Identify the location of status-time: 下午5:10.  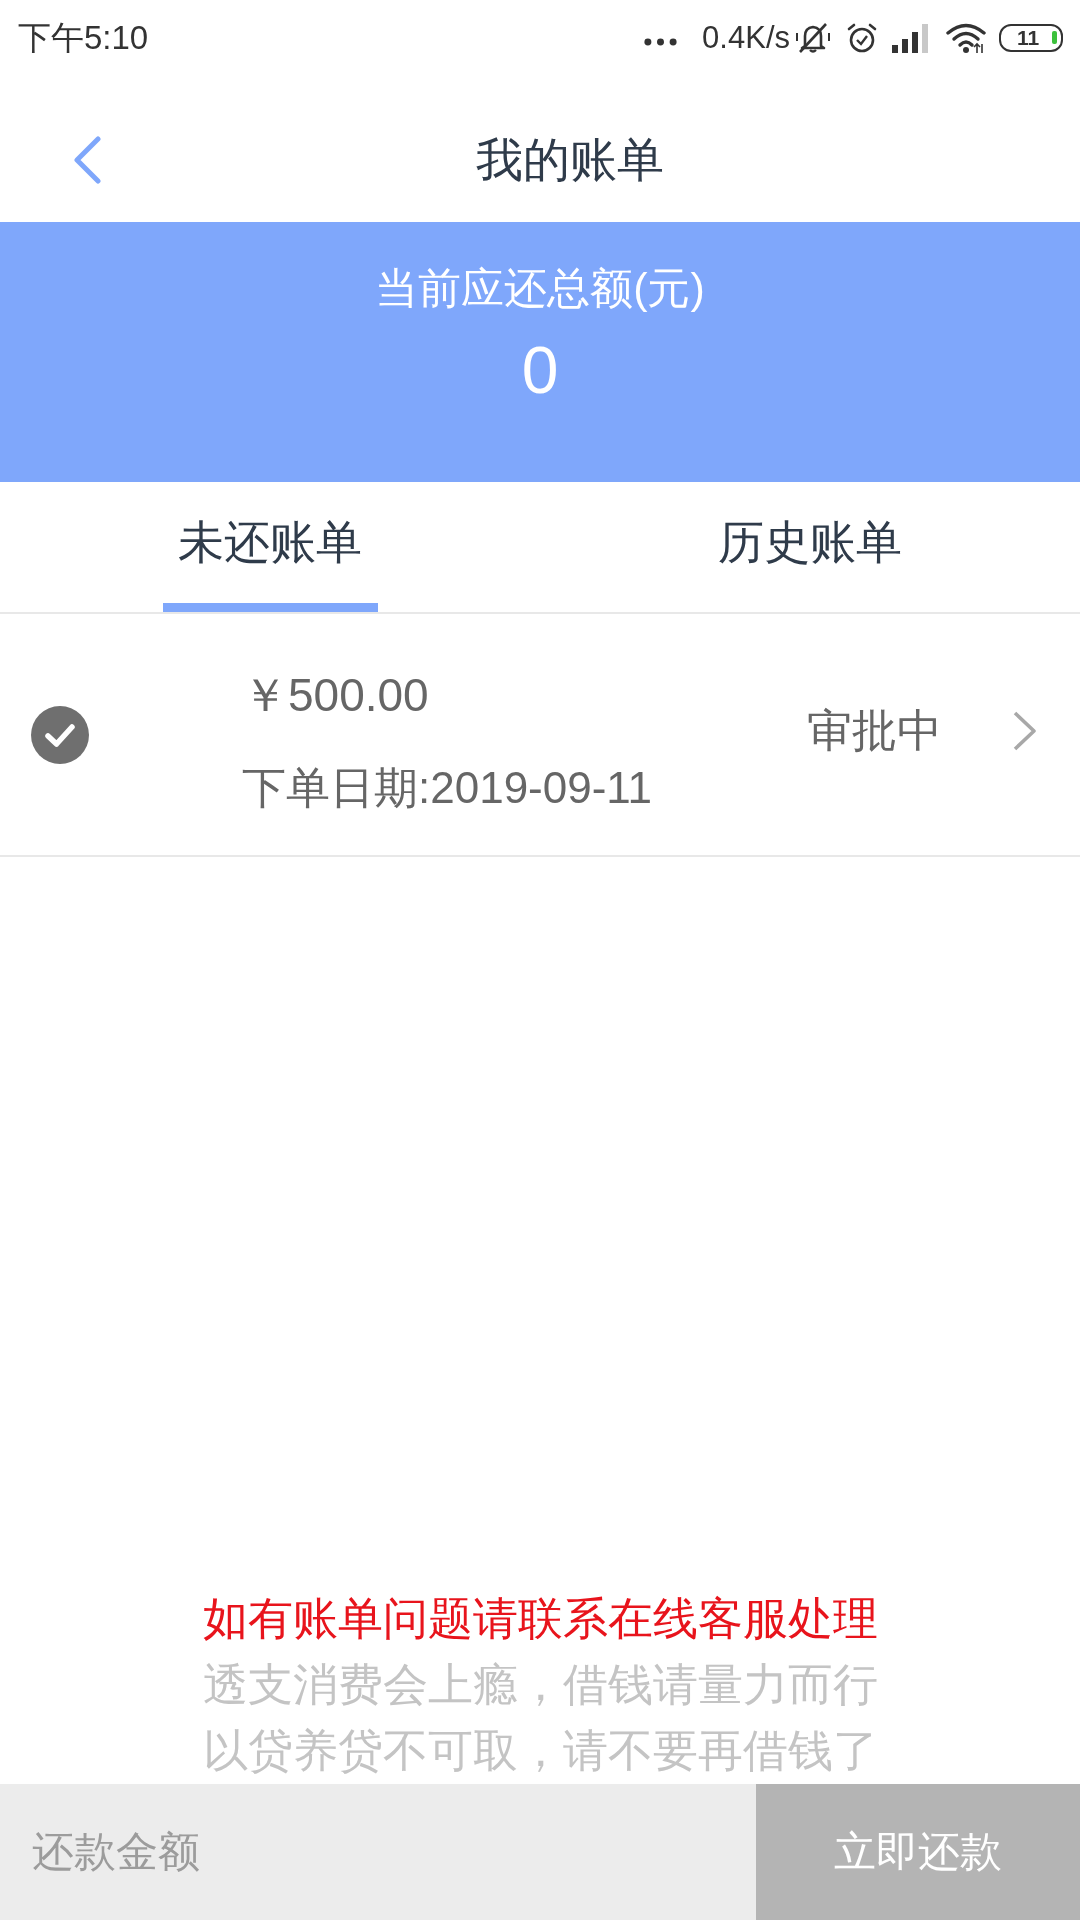
(83, 37).